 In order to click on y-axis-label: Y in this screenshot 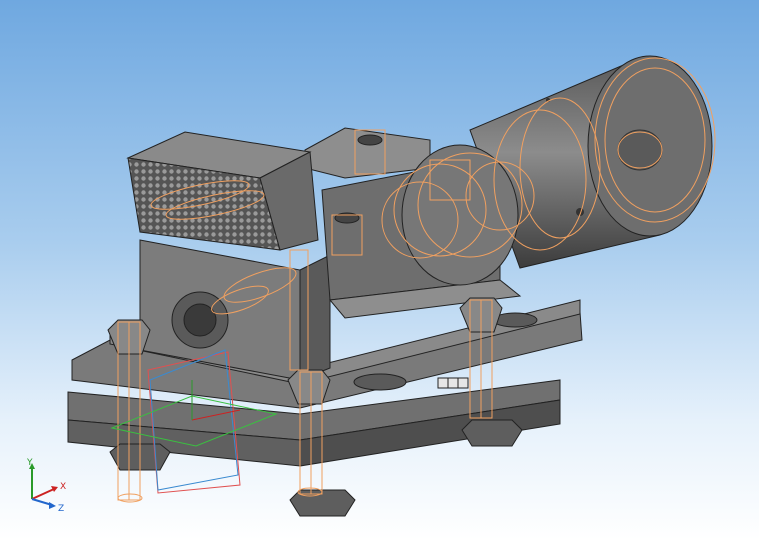, I will do `click(29, 463)`.